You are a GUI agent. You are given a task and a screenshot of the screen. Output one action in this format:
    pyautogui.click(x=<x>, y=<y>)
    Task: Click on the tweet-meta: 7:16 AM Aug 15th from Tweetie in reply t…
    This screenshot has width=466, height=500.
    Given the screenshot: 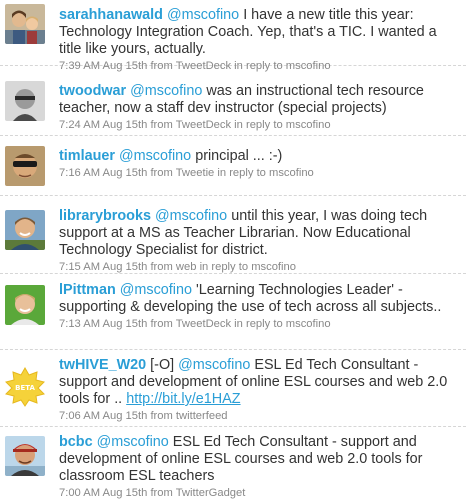 What is the action you would take?
    pyautogui.click(x=260, y=173)
    